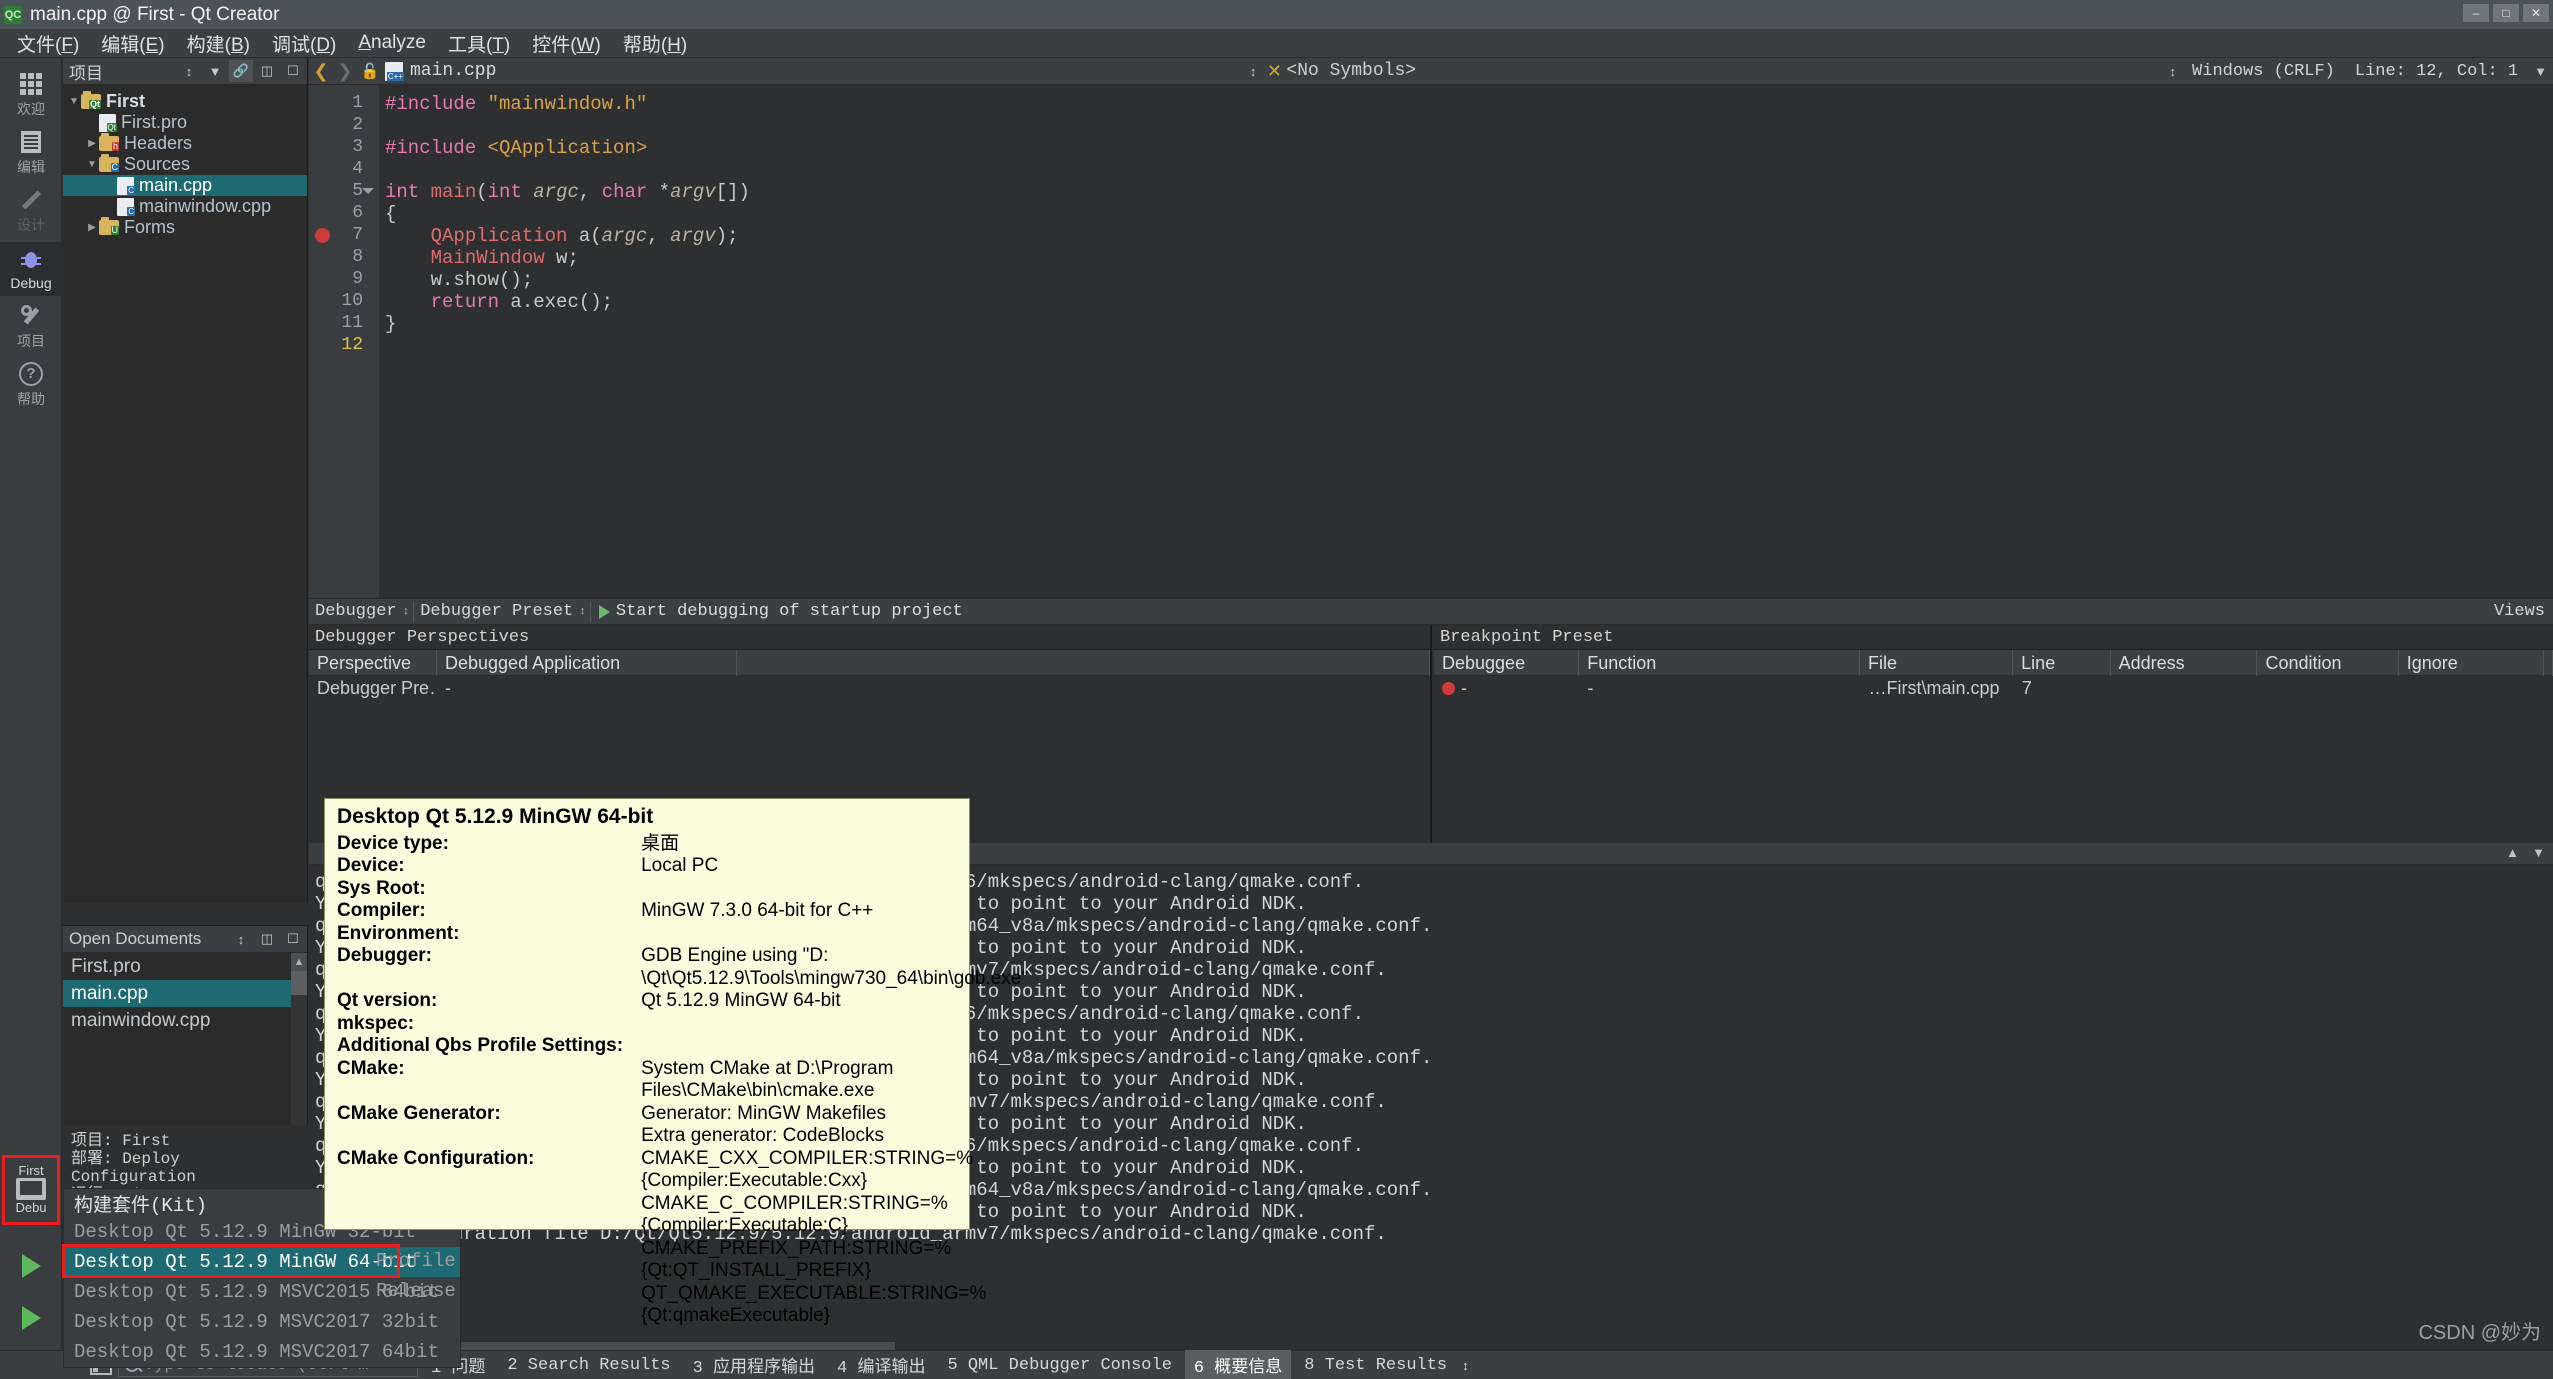 This screenshot has height=1379, width=2553. I want to click on line-number-gutter: 1 2 3 4 5 6 7 8 9 10 11 12, so click(344, 341).